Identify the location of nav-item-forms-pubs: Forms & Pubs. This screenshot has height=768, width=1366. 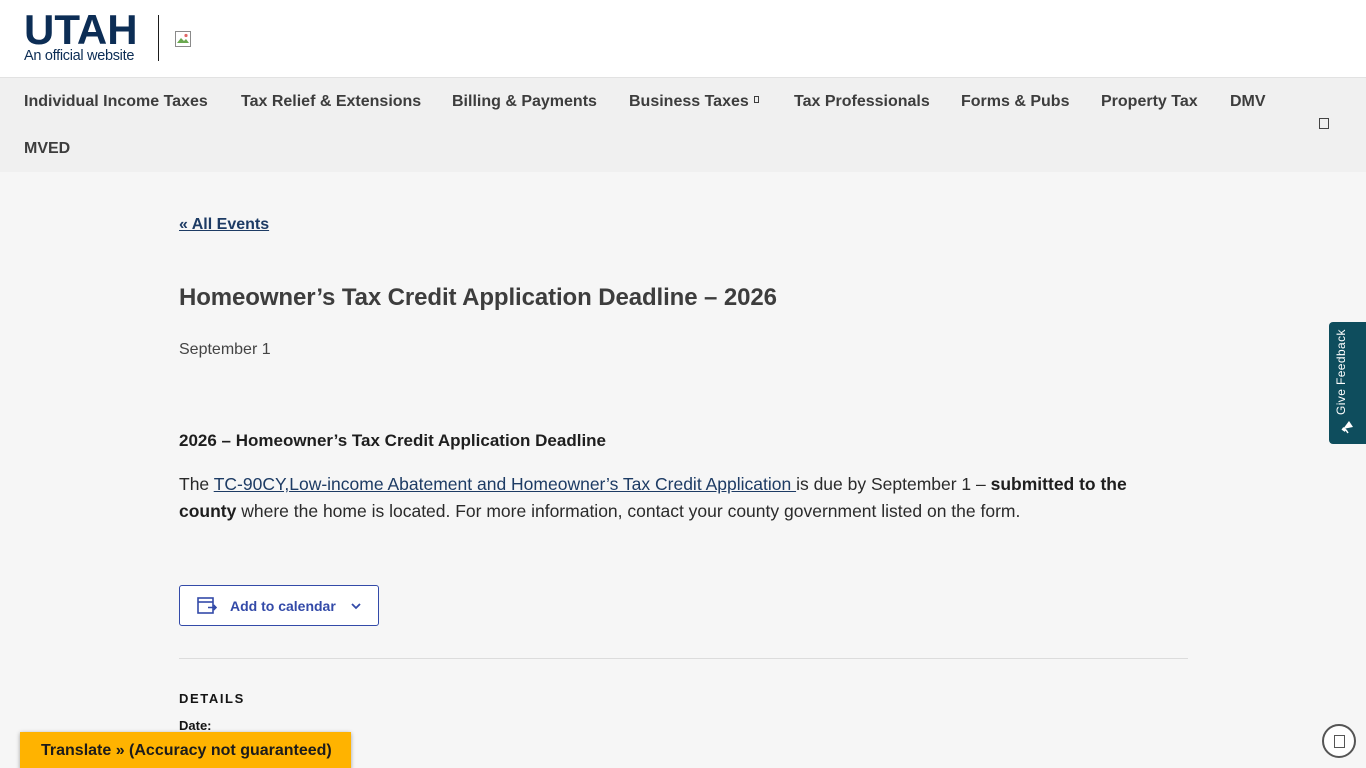
(1015, 102).